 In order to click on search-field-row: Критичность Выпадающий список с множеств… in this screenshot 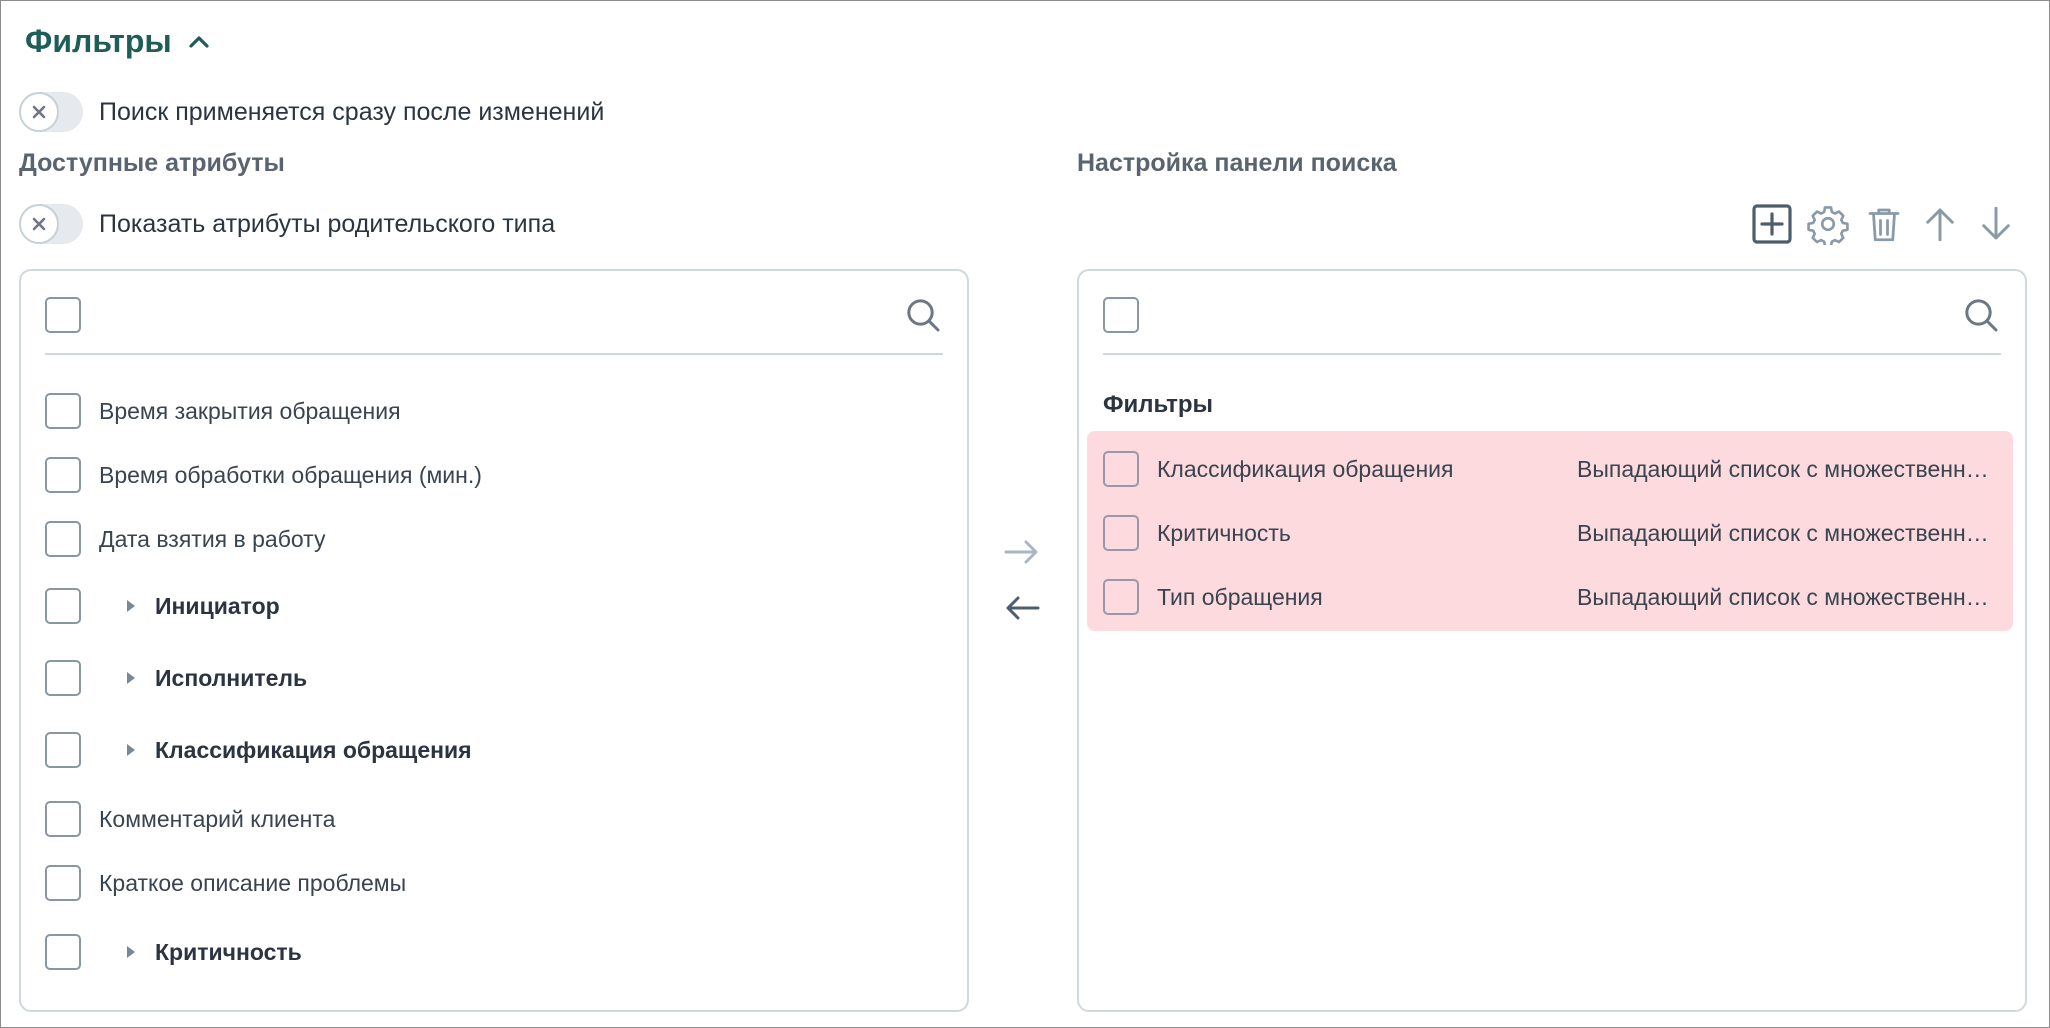, I will do `click(1549, 533)`.